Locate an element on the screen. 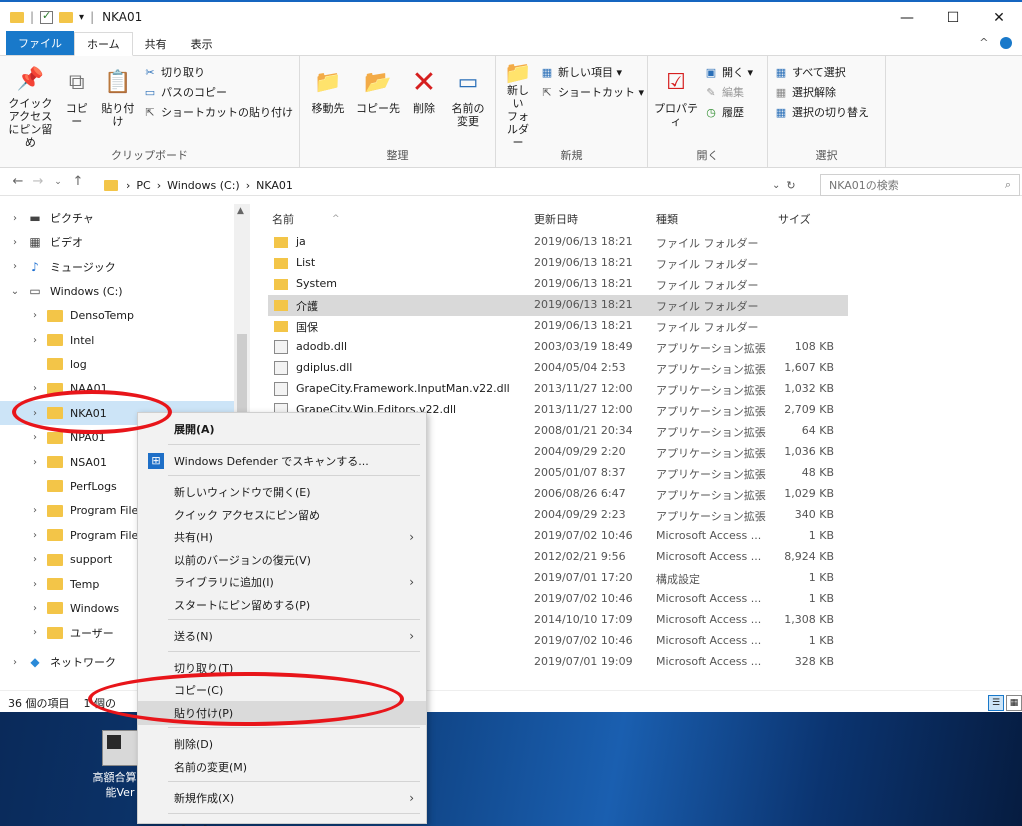  refresh-icon: ↻ is located at coordinates (790, 185).